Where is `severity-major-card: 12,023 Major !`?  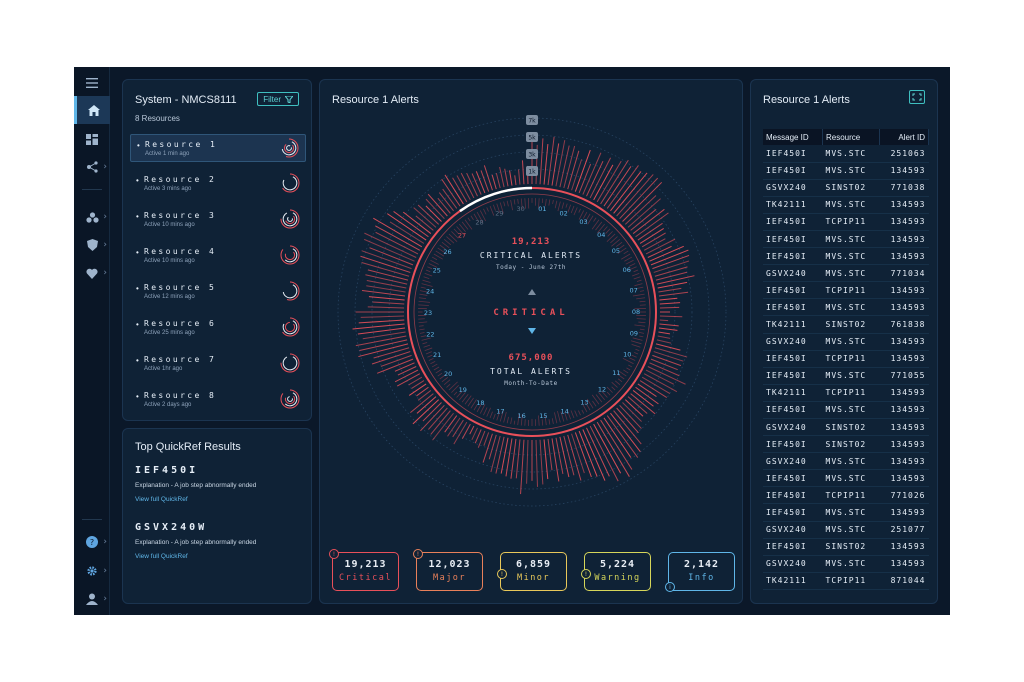
severity-major-card: 12,023 Major ! is located at coordinates (448, 570).